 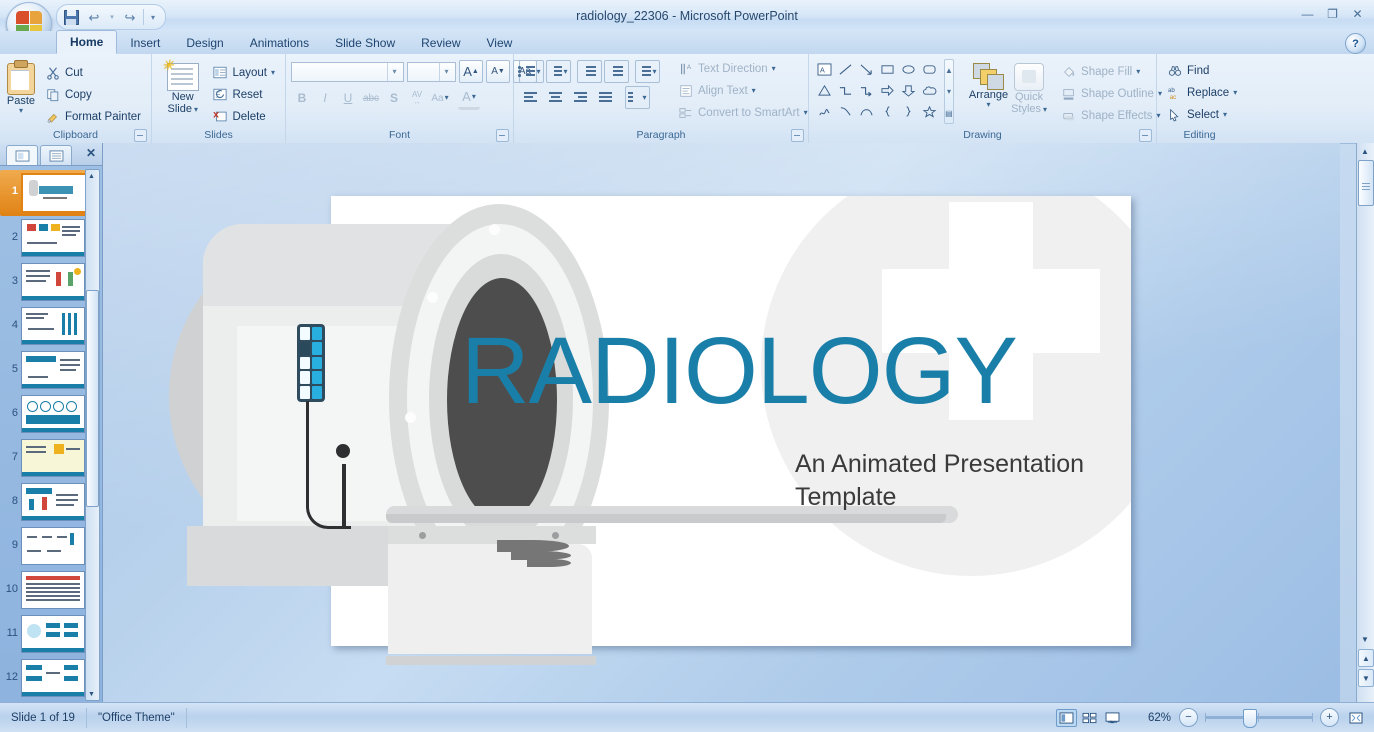 What do you see at coordinates (1111, 115) in the screenshot?
I see `shape-effects-button: Shape Effects ▾` at bounding box center [1111, 115].